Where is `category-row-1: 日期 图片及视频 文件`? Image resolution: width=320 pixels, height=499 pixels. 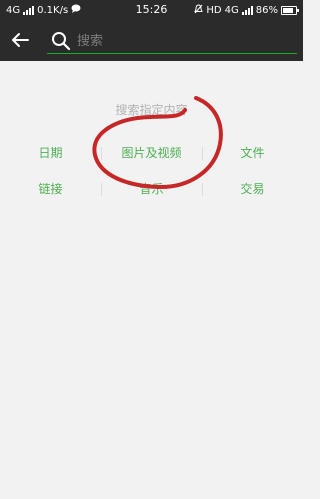 category-row-1: 日期 图片及视频 文件 is located at coordinates (151, 152).